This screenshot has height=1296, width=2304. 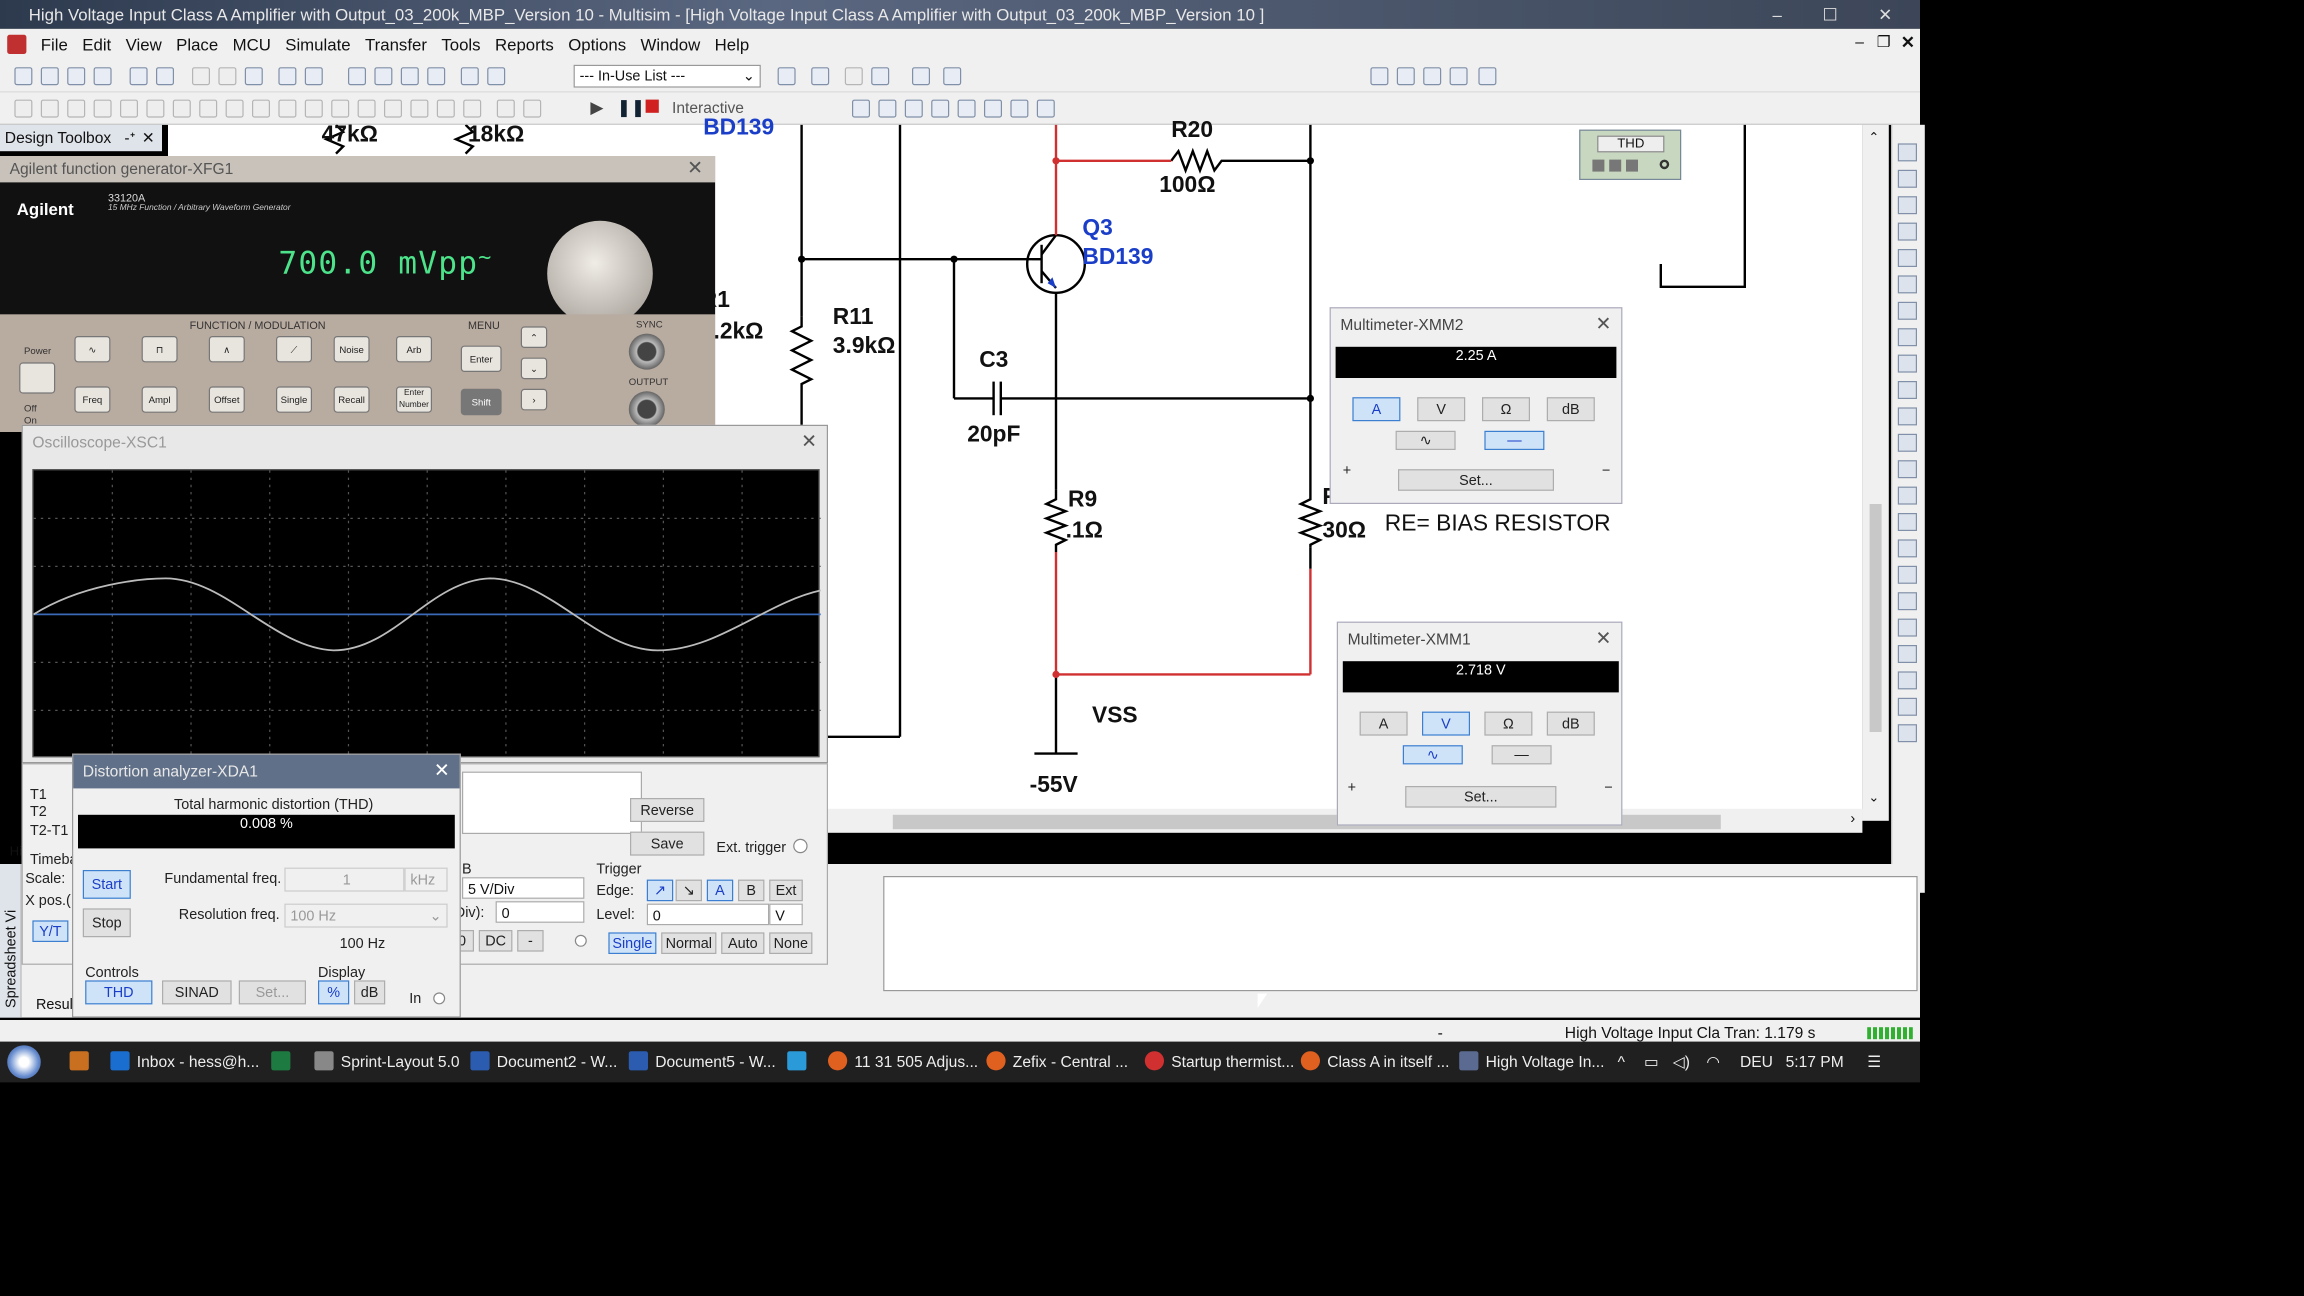 What do you see at coordinates (1777, 14) in the screenshot?
I see `minimize-icon: –` at bounding box center [1777, 14].